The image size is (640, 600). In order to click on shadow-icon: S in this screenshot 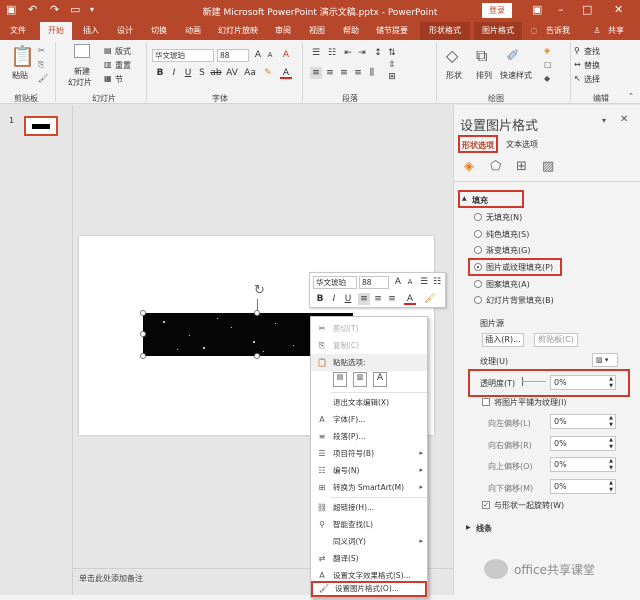, I will do `click(202, 73)`.